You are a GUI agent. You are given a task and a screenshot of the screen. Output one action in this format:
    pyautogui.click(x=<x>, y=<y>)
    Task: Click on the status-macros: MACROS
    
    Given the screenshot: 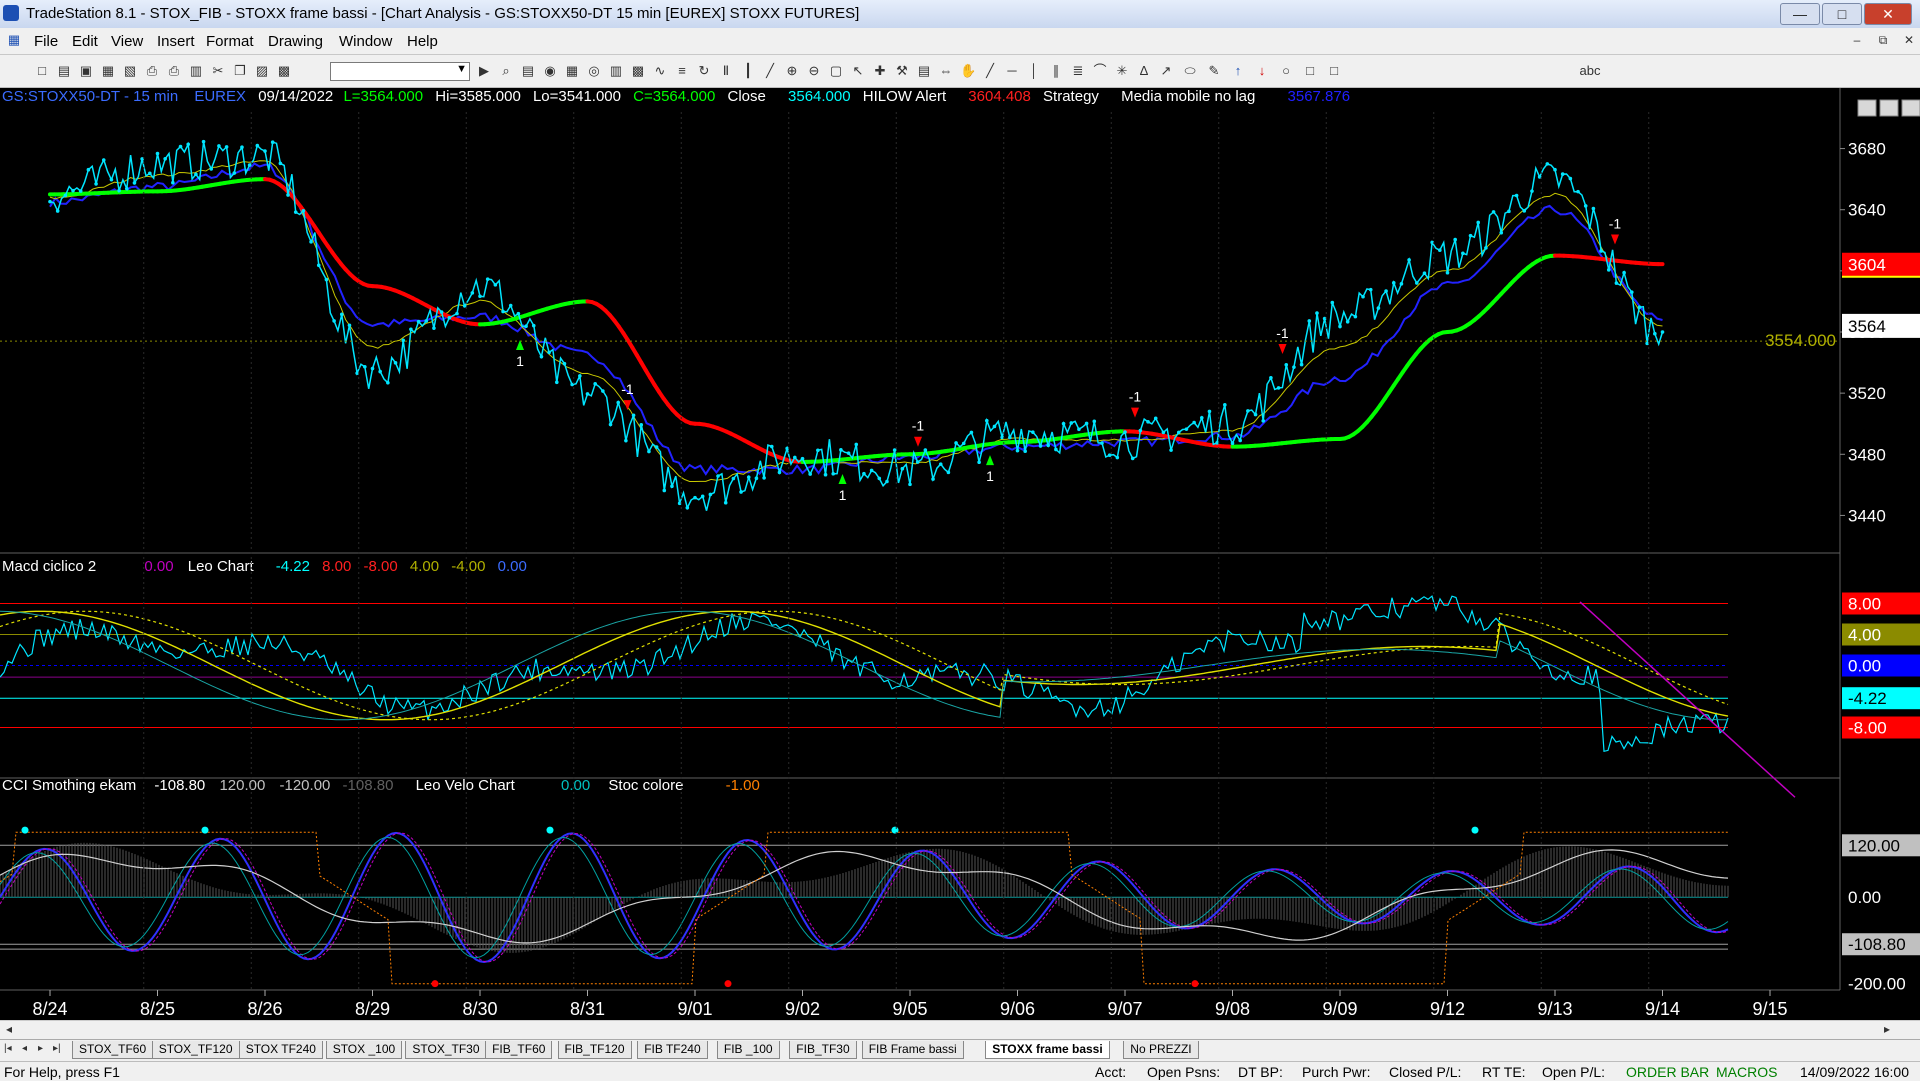 What is the action you would take?
    pyautogui.click(x=1746, y=1072)
    